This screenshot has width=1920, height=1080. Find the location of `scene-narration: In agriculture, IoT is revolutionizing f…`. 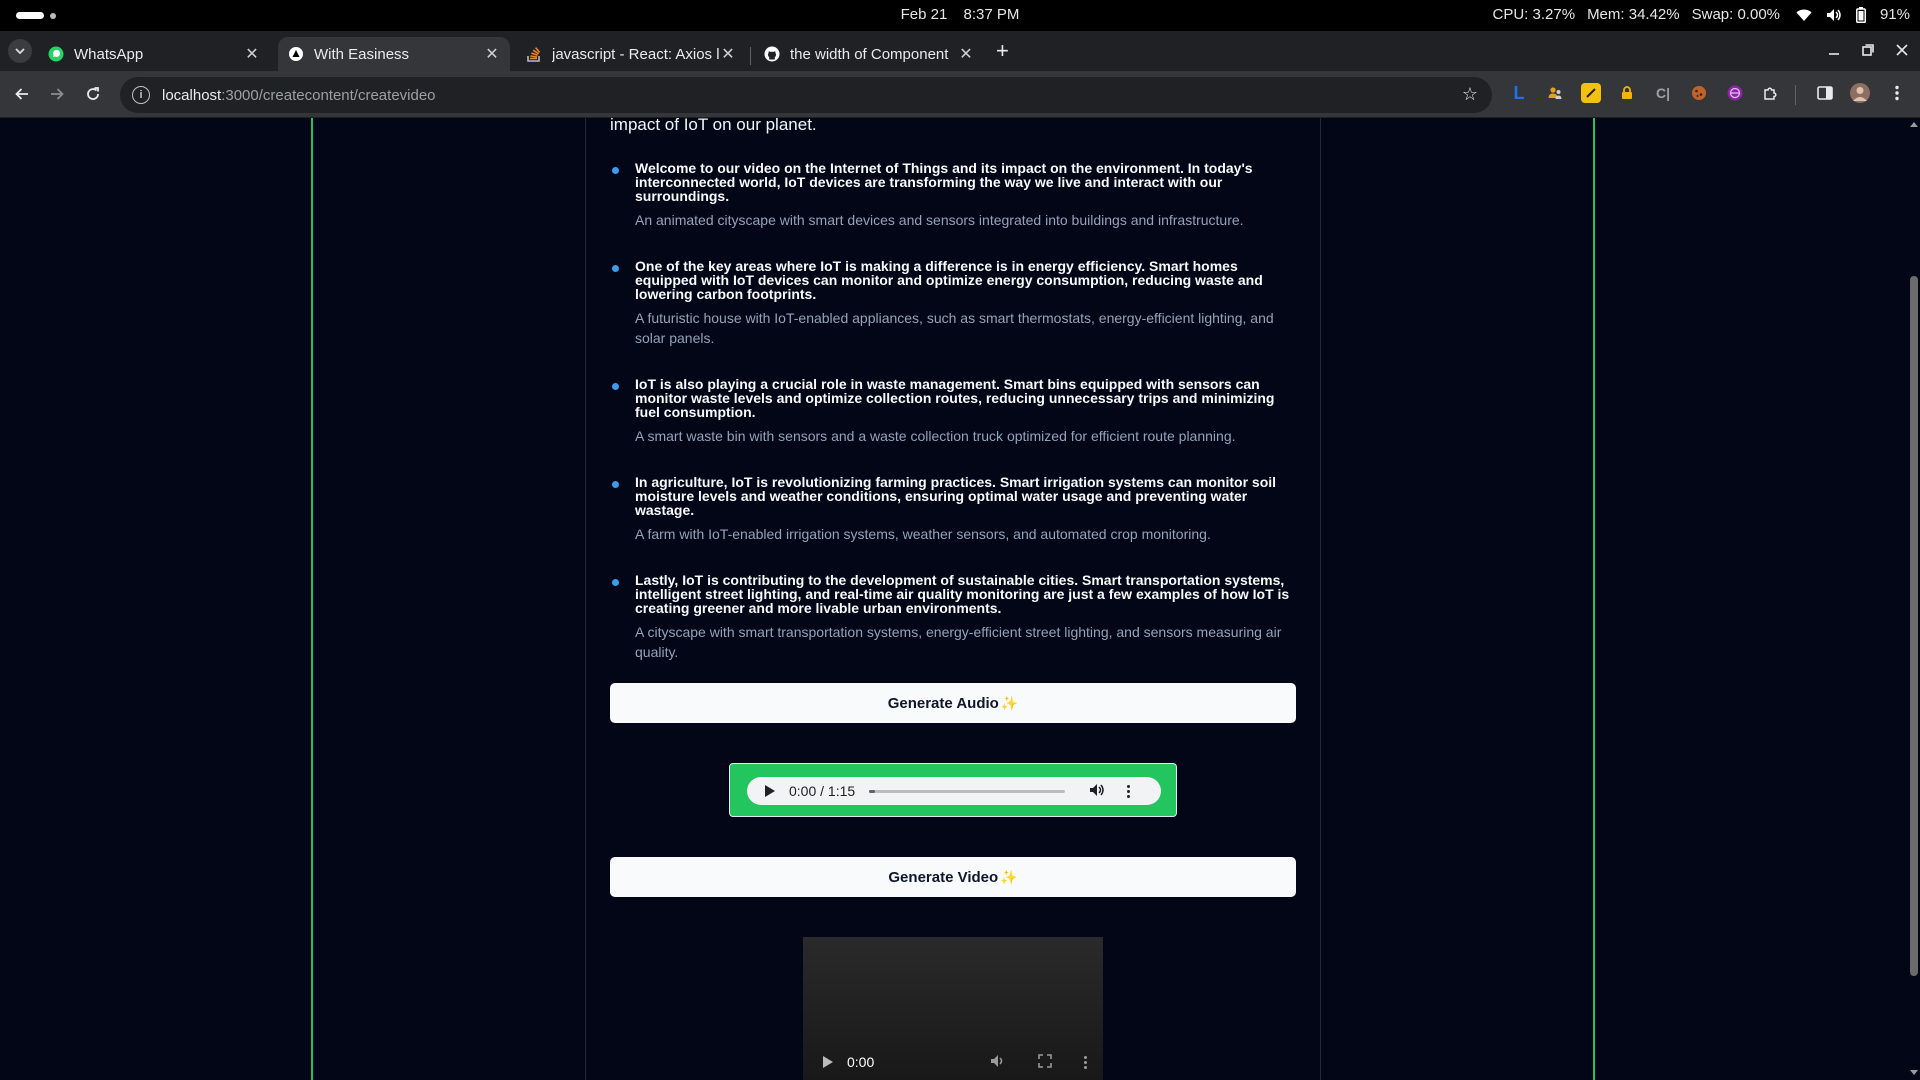

scene-narration: In agriculture, IoT is revolutionizing f… is located at coordinates (956, 496).